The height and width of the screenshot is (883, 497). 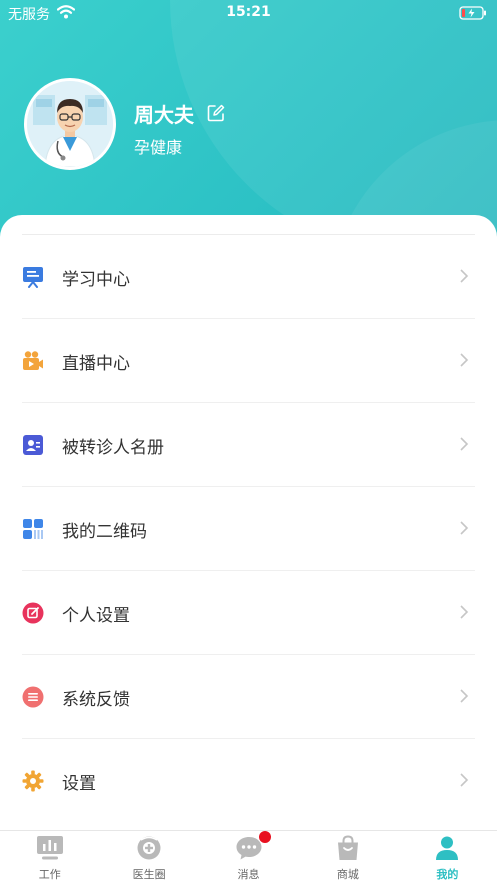 What do you see at coordinates (248, 874) in the screenshot?
I see `tab-label: 消息` at bounding box center [248, 874].